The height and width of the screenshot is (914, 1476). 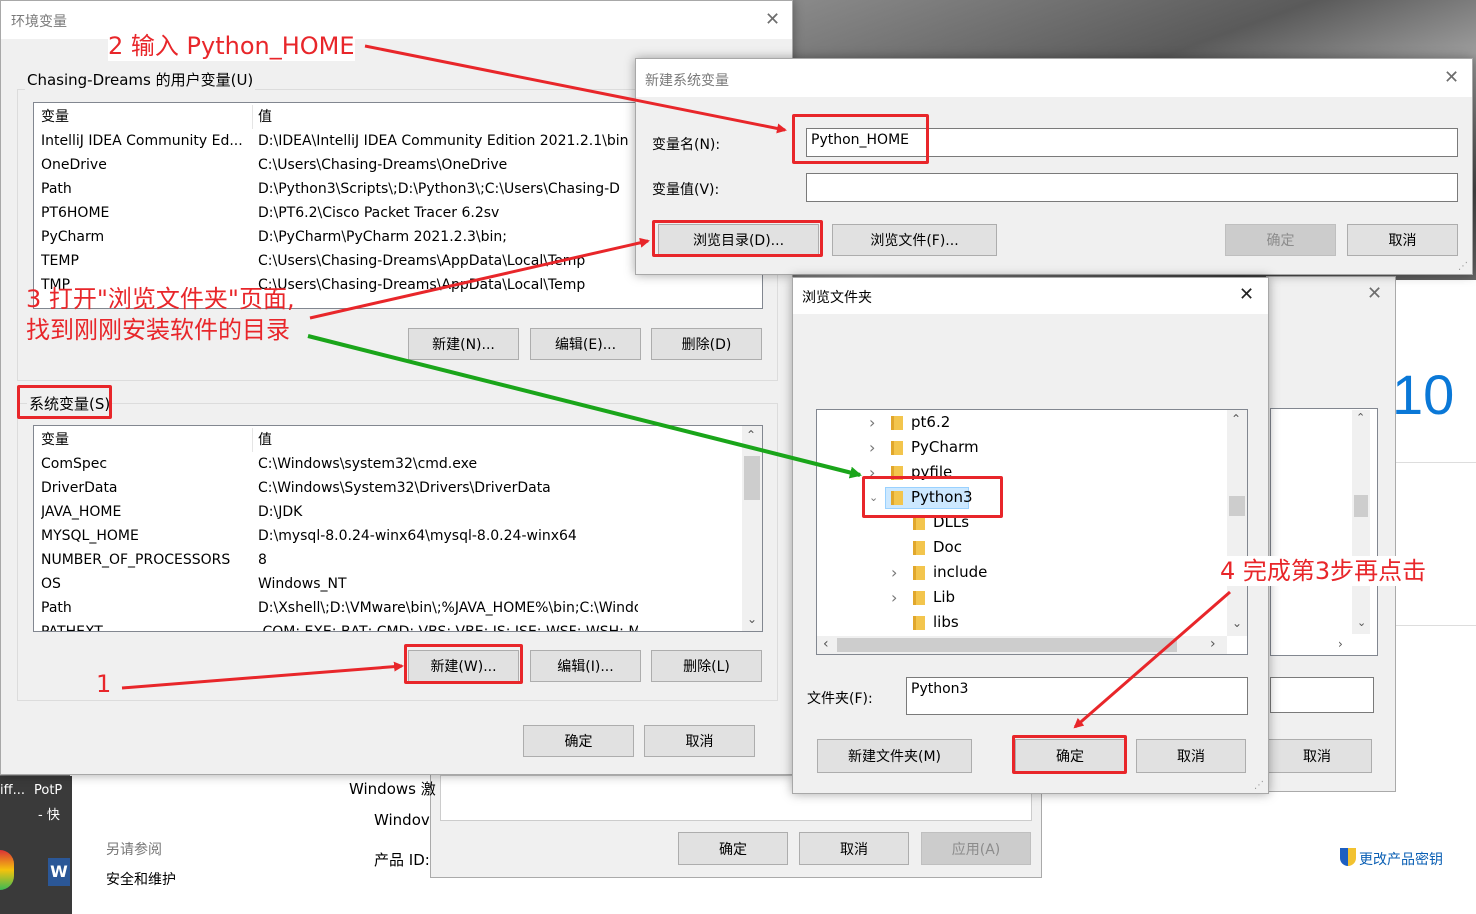 What do you see at coordinates (1152, 659) in the screenshot?
I see `arrow-step4` at bounding box center [1152, 659].